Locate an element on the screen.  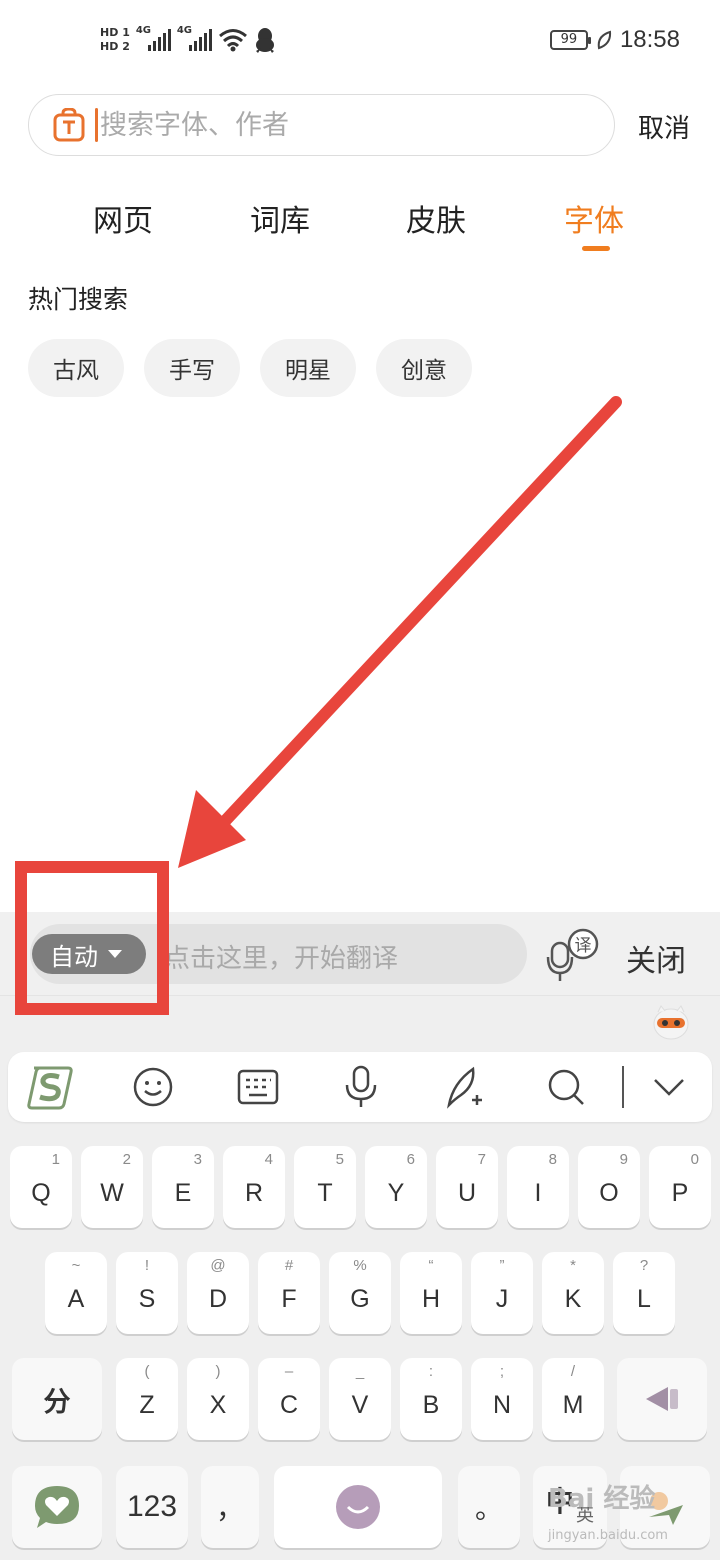
battery-level: 99 is located at coordinates (569, 39).